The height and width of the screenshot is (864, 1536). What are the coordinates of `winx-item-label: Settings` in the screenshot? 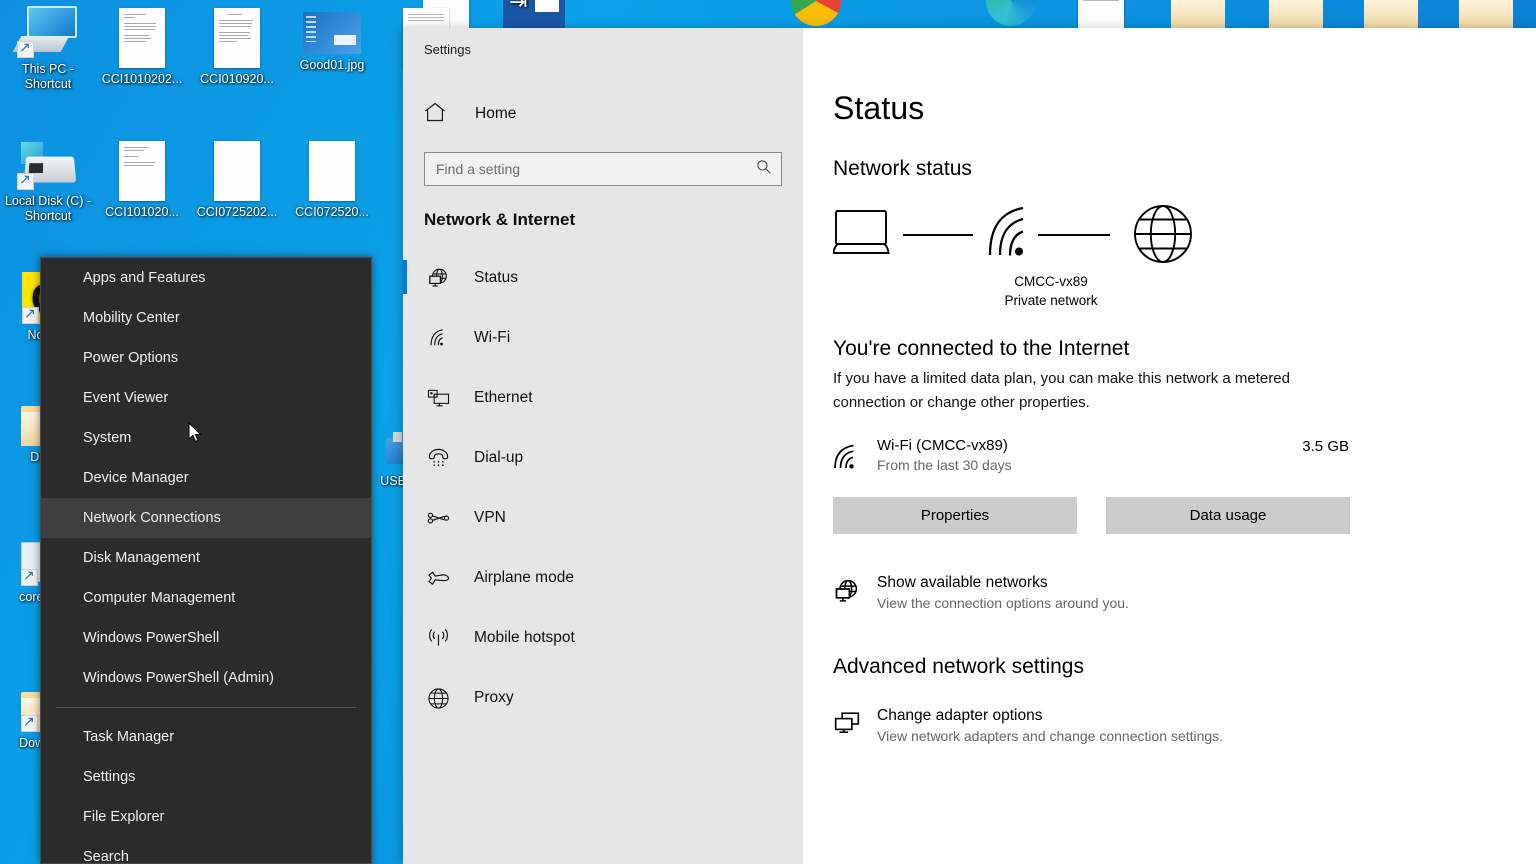 It's located at (109, 777).